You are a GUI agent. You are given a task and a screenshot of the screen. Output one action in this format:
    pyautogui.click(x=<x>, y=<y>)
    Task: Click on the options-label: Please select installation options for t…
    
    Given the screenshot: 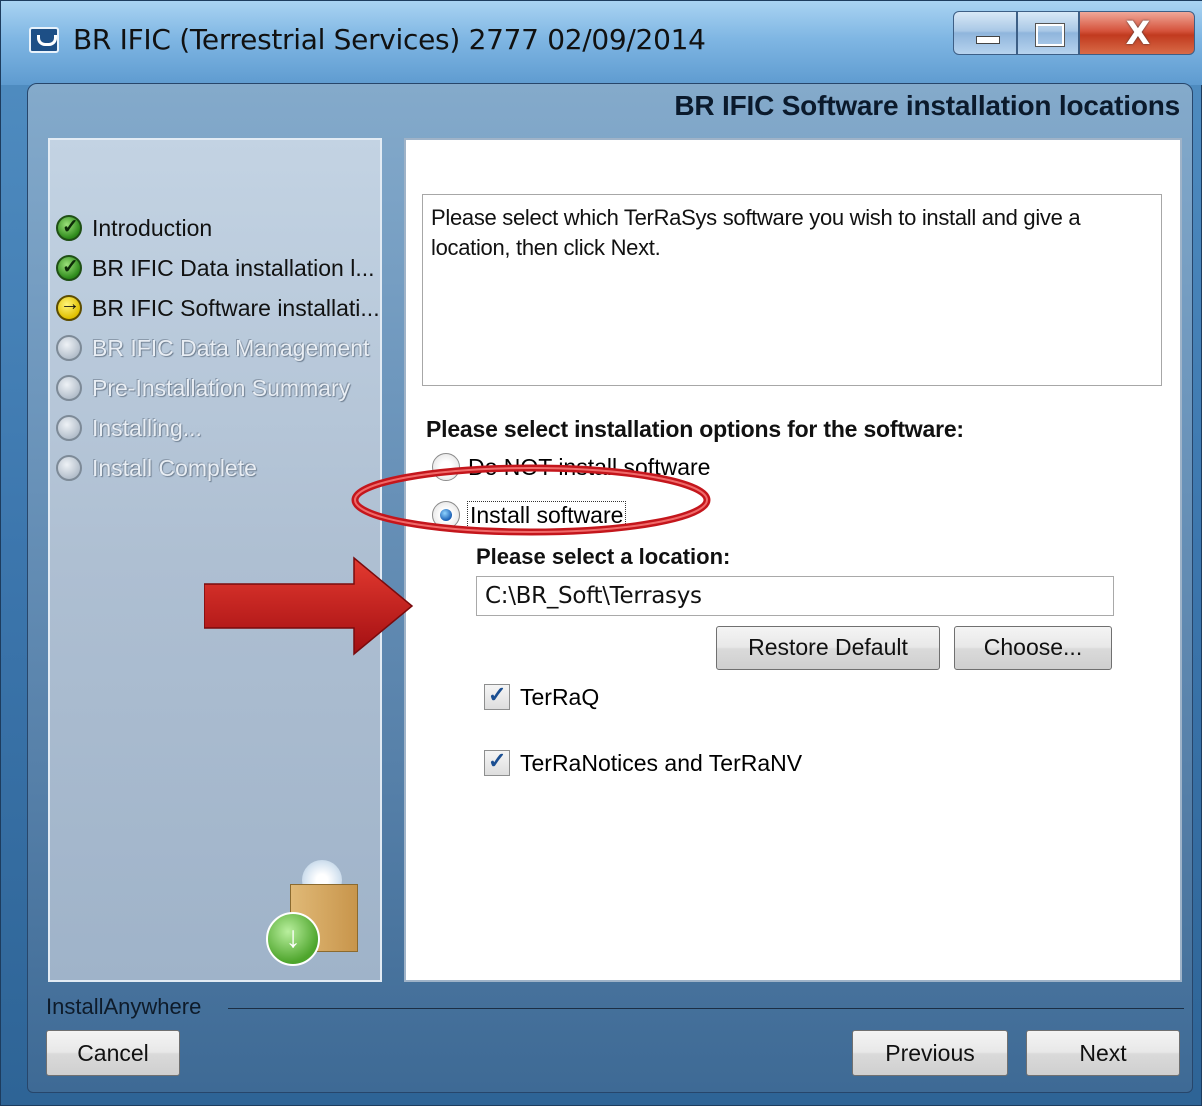 What is the action you would take?
    pyautogui.click(x=695, y=429)
    